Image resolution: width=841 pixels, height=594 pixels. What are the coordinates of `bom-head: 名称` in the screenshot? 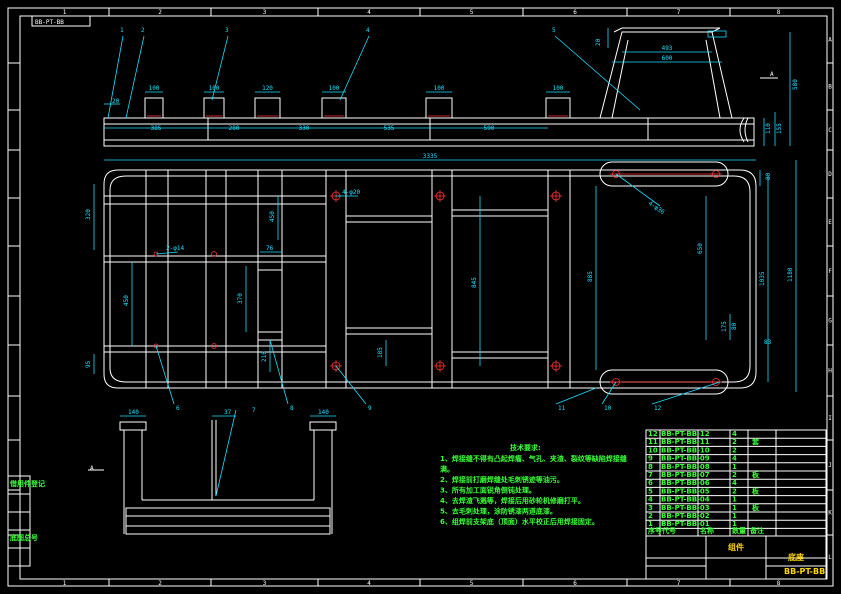 It's located at (707, 530).